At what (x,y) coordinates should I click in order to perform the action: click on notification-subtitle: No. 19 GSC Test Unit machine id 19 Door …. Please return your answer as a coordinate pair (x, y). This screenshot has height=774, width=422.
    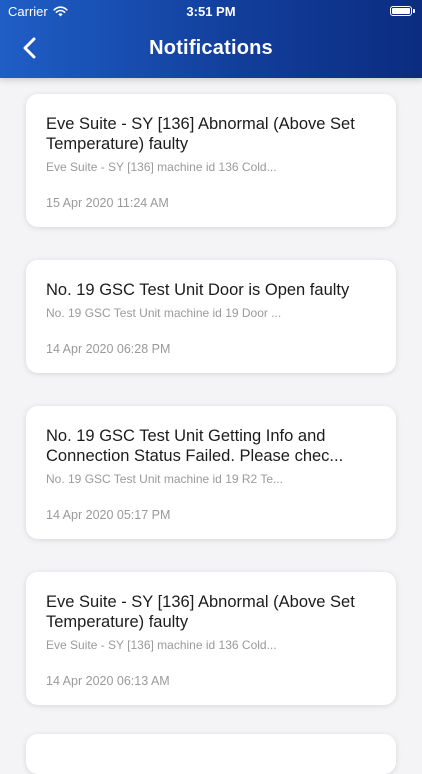
    Looking at the image, I should click on (164, 313).